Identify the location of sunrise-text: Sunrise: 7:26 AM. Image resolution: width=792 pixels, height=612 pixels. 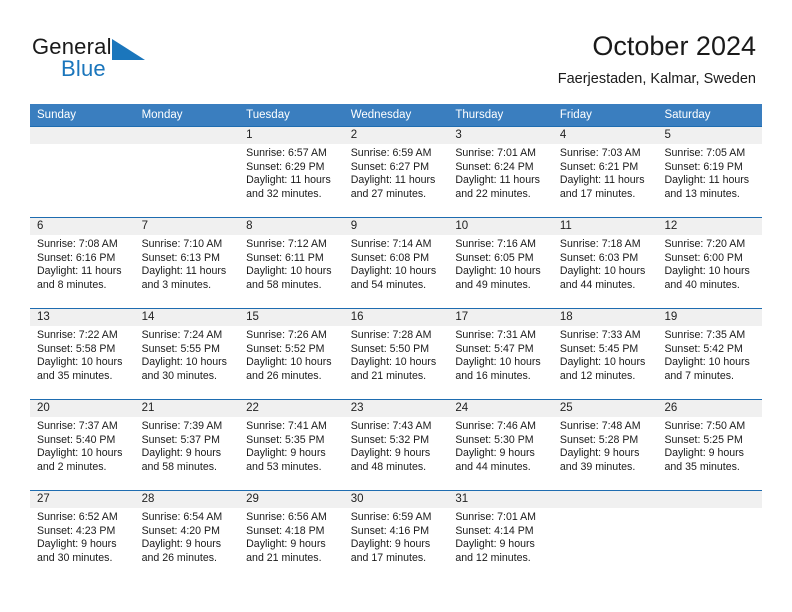
(286, 335).